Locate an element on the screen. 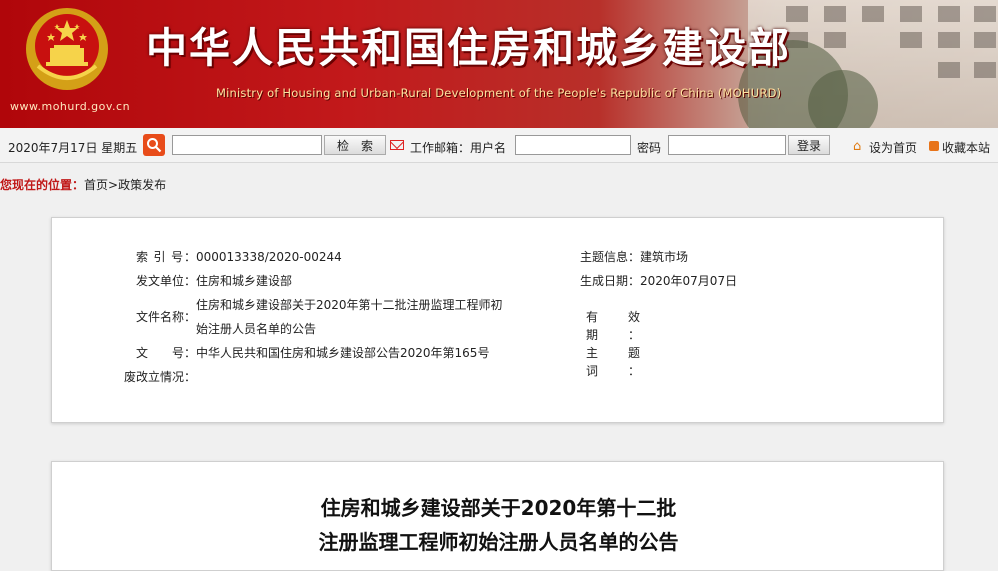 The image size is (998, 571). index-value: 000013338/2020-00244 is located at coordinates (269, 257).